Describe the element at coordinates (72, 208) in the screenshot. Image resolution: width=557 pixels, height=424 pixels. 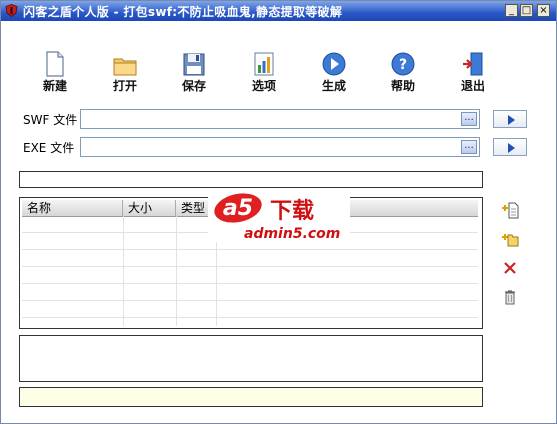
I see `column-header-name: 名称` at that location.